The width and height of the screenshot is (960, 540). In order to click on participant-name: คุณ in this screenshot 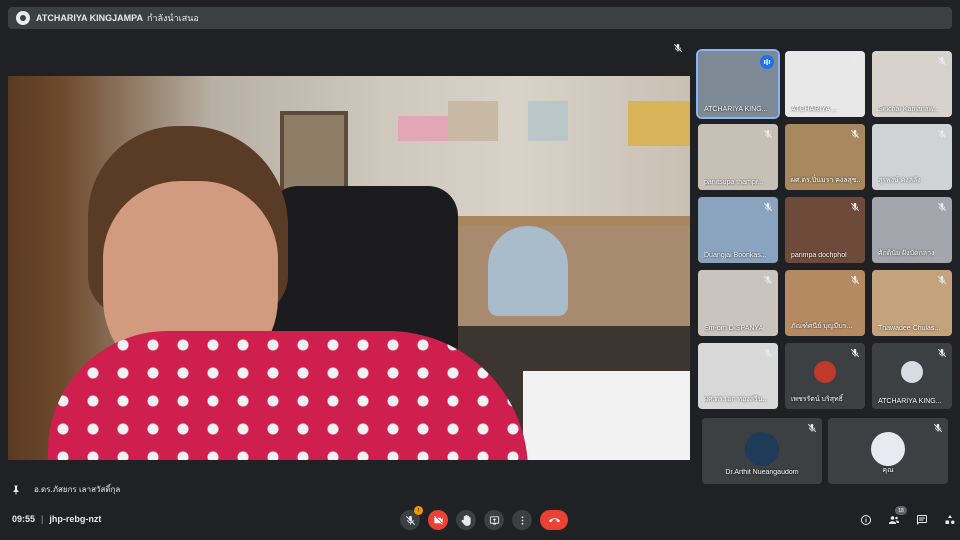, I will do `click(888, 470)`.